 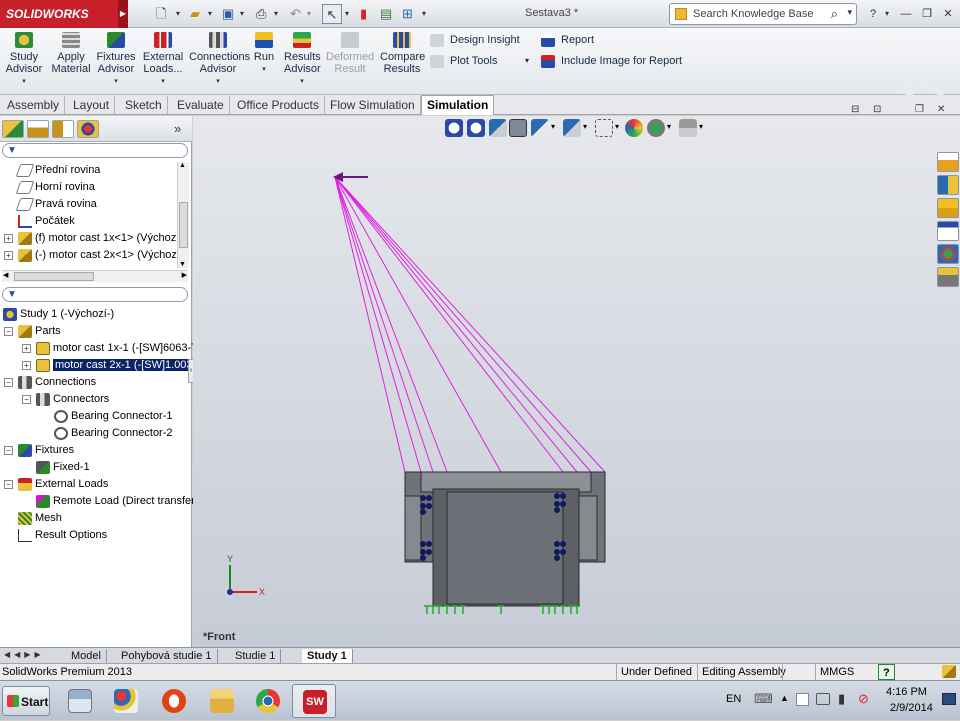 What do you see at coordinates (88, 129) in the screenshot?
I see `display-manager-tab-icon` at bounding box center [88, 129].